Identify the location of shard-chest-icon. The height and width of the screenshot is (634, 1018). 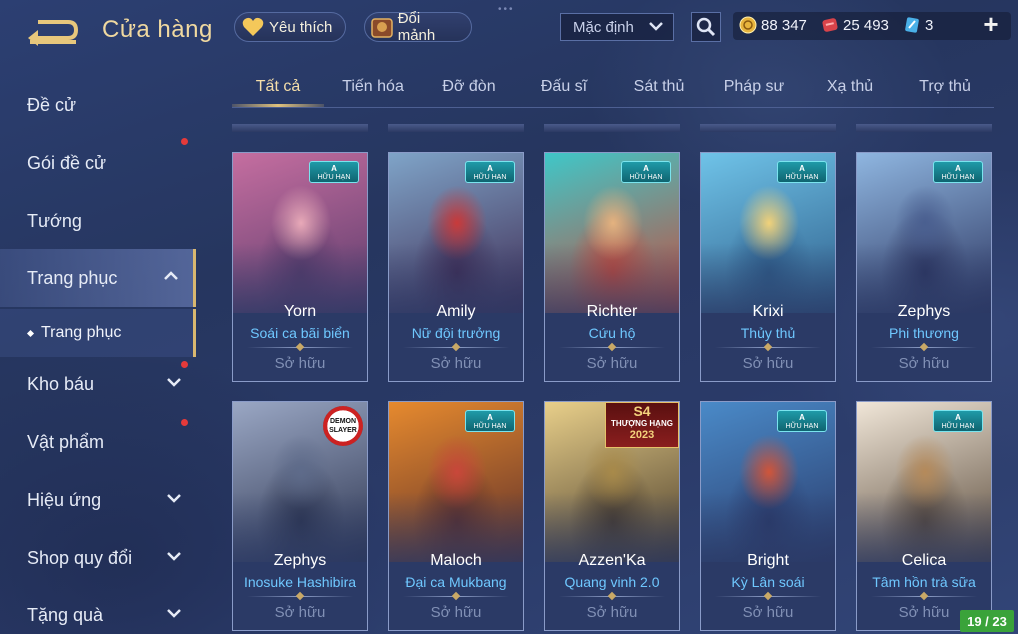
(382, 27).